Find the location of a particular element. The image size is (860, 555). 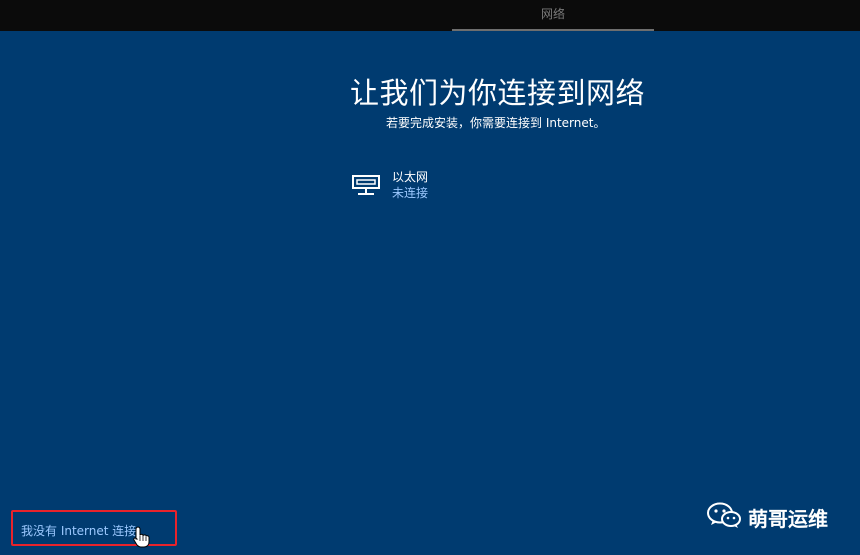

page-title: 让我们为你连接到网络 is located at coordinates (498, 93).